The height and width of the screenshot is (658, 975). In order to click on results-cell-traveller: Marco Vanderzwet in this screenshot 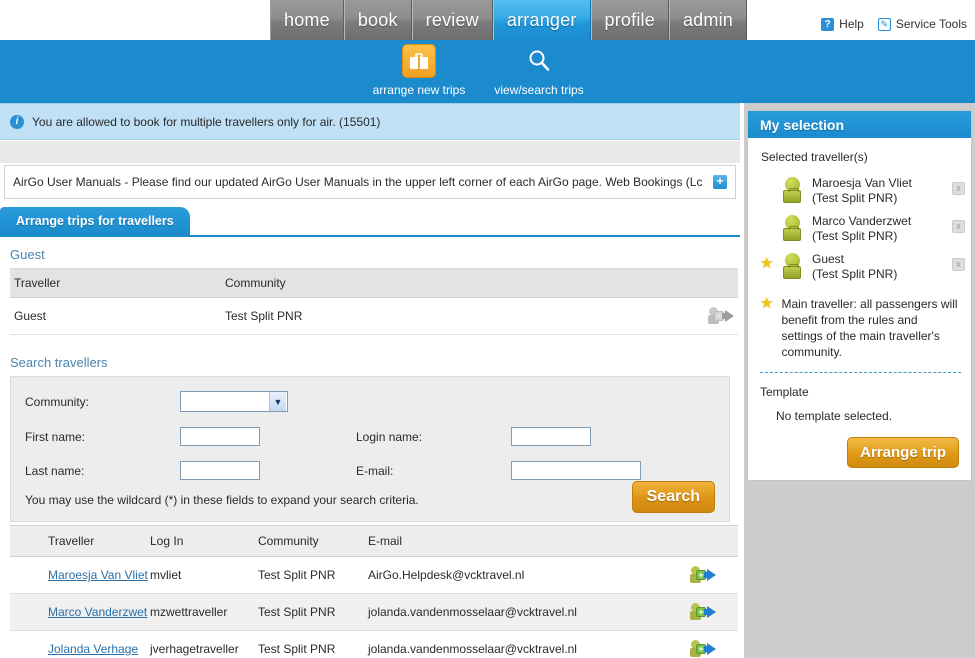, I will do `click(80, 612)`.